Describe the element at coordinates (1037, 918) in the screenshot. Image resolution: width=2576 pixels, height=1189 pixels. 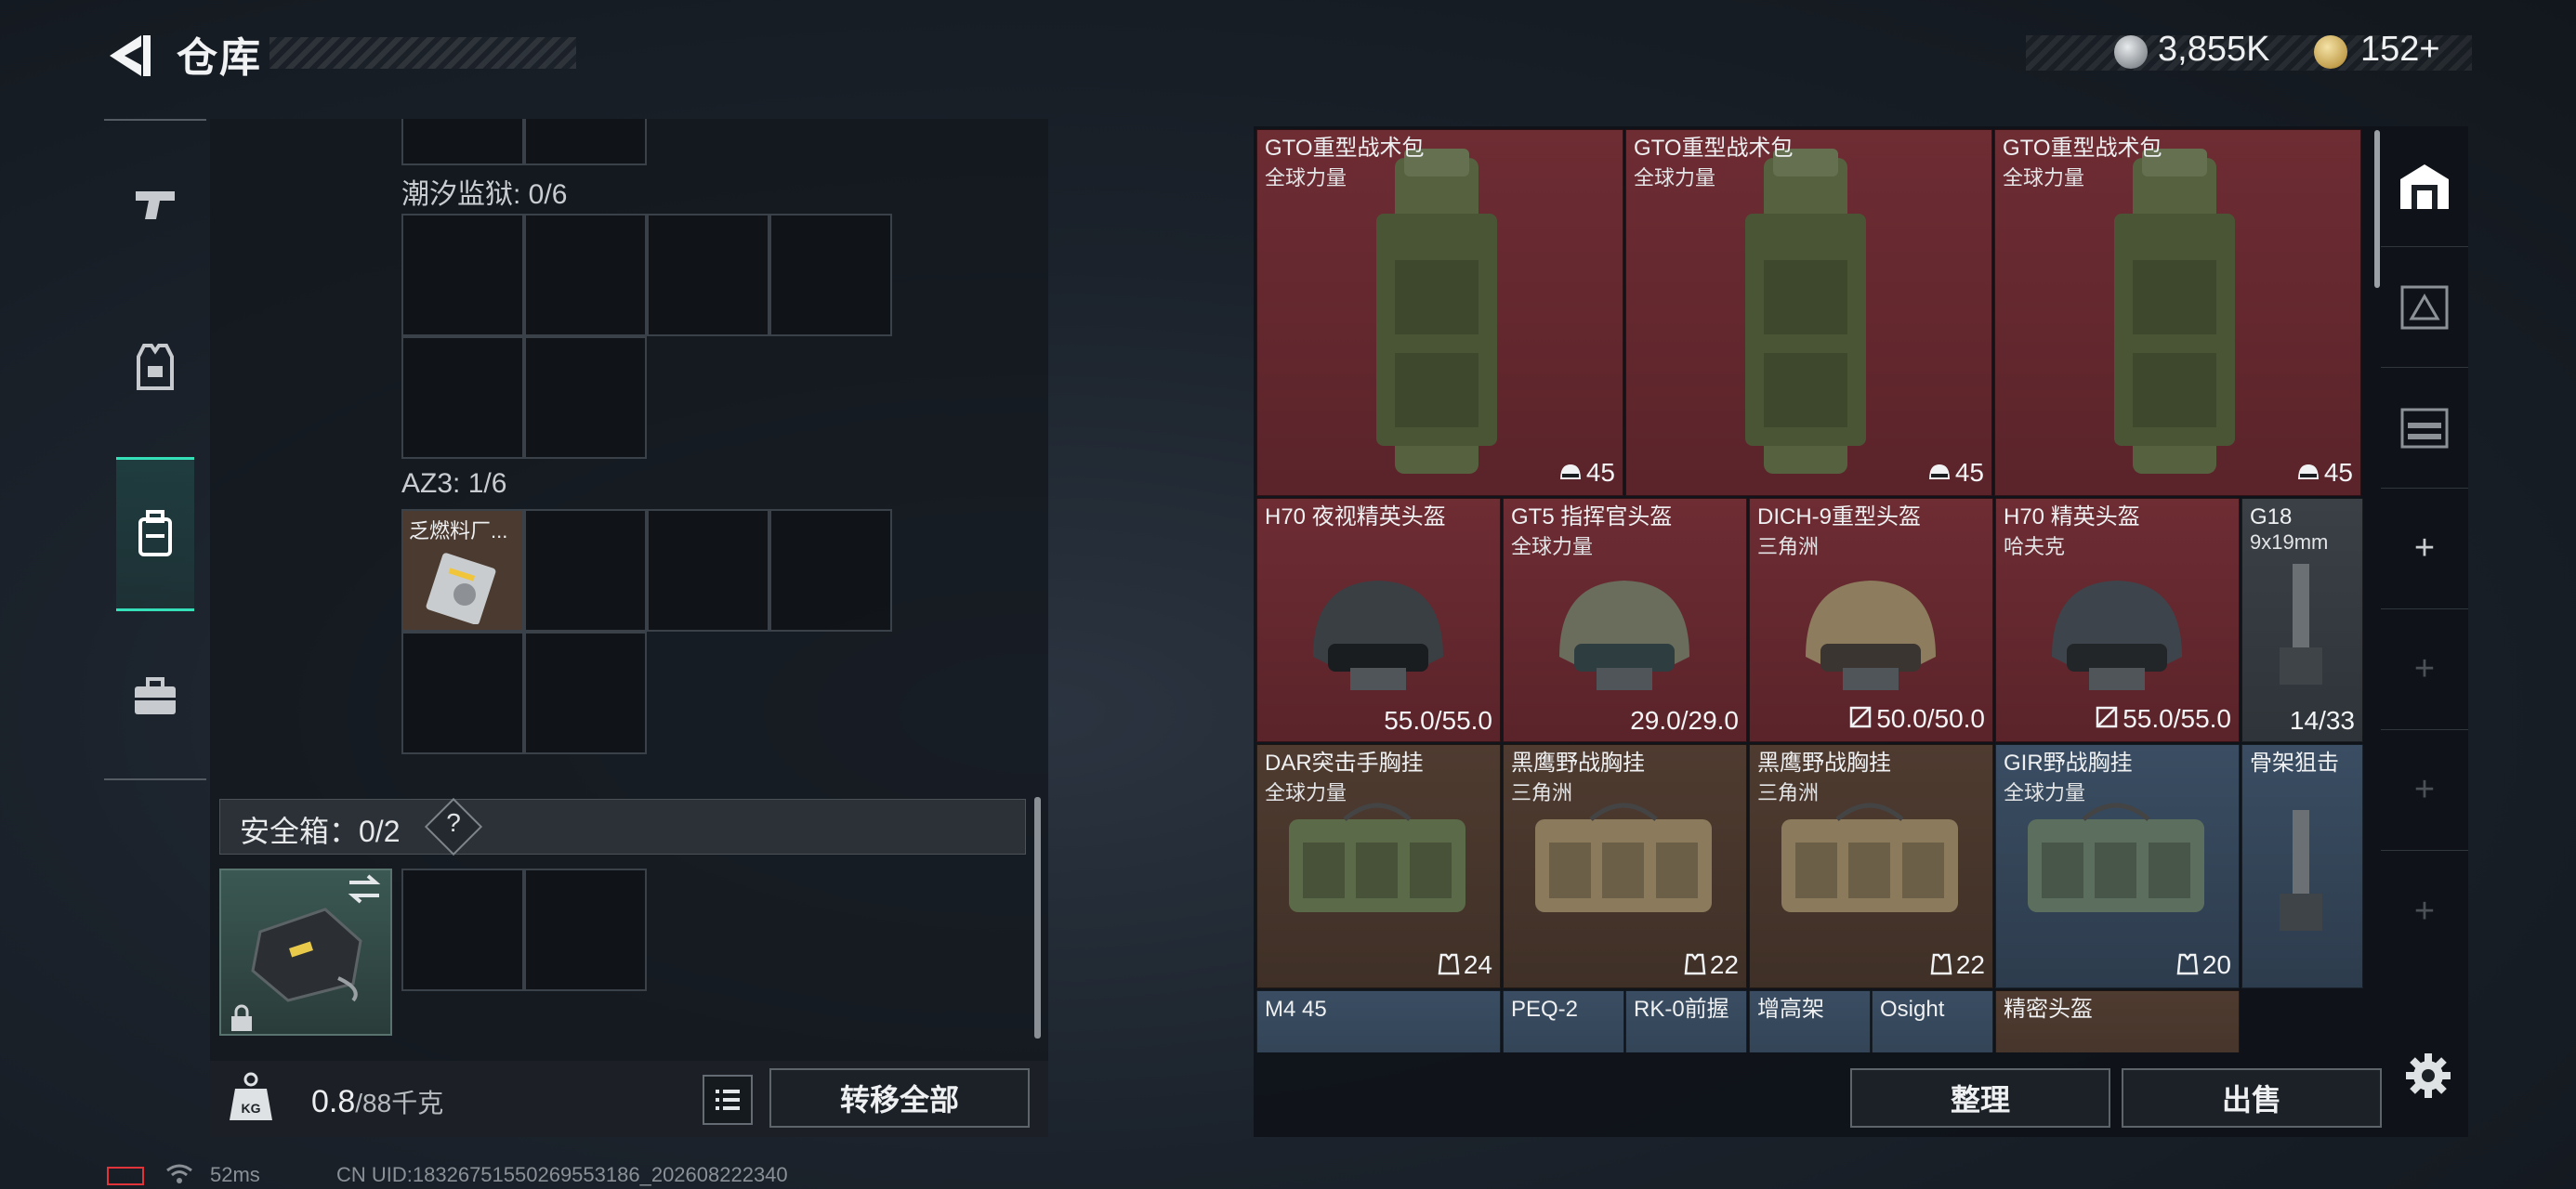
I see `backpack-scrollbar` at that location.